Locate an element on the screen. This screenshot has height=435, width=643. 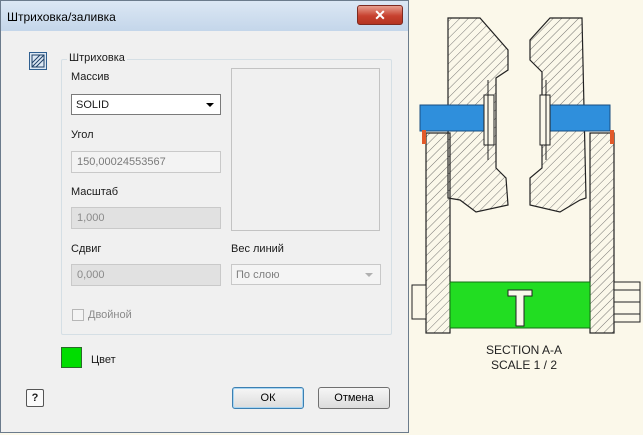
pattern-select-value: SOLID is located at coordinates (93, 105).